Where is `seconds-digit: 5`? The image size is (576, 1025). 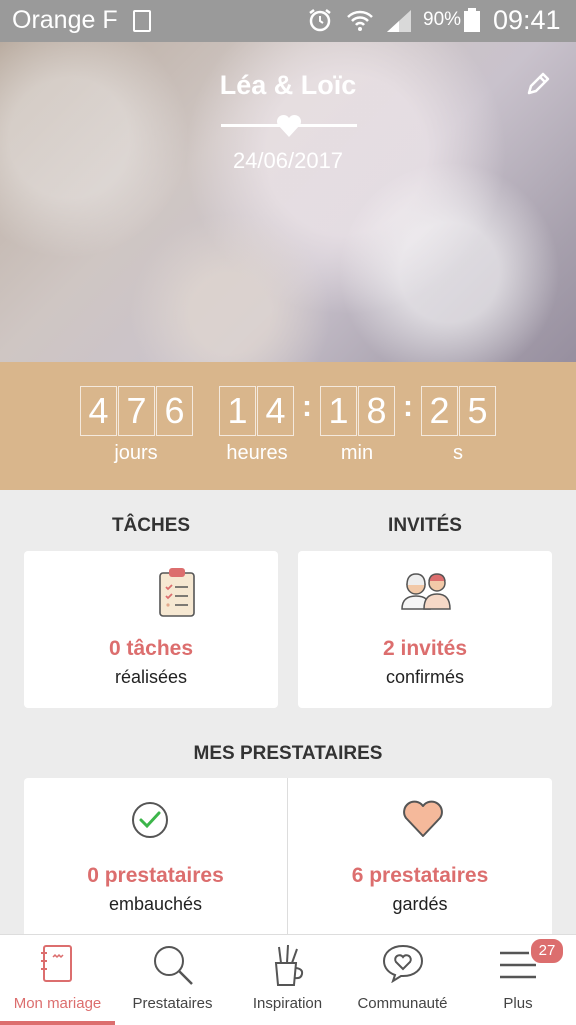 seconds-digit: 5 is located at coordinates (477, 411).